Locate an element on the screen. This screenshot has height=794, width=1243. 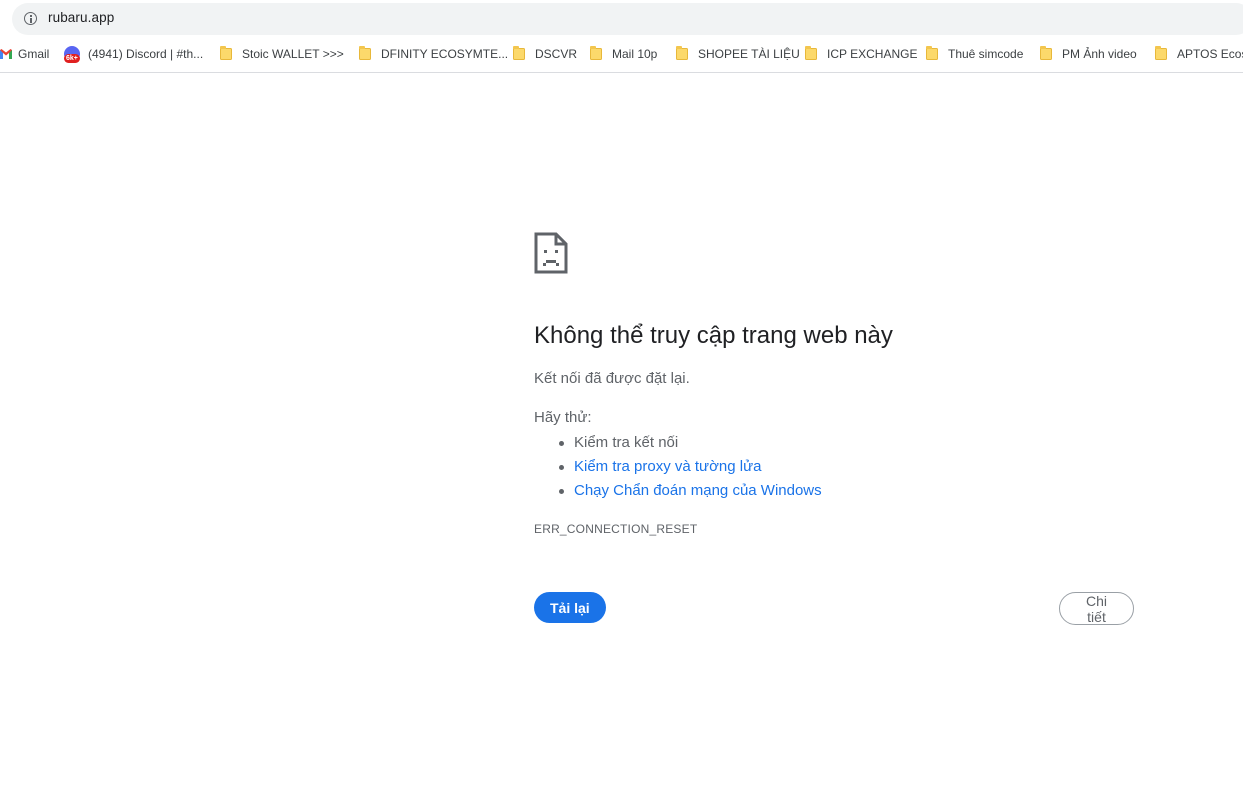
suggestion-run-diagnostics-link: Chạy Chẩn đoán mạng của Windows is located at coordinates (690, 492).